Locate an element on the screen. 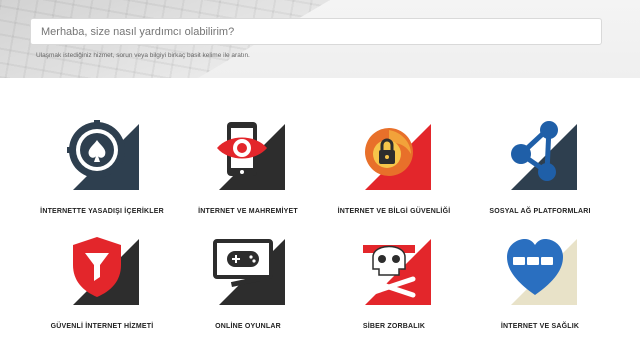 The image size is (640, 337). game-monitor-icon is located at coordinates (249, 272).